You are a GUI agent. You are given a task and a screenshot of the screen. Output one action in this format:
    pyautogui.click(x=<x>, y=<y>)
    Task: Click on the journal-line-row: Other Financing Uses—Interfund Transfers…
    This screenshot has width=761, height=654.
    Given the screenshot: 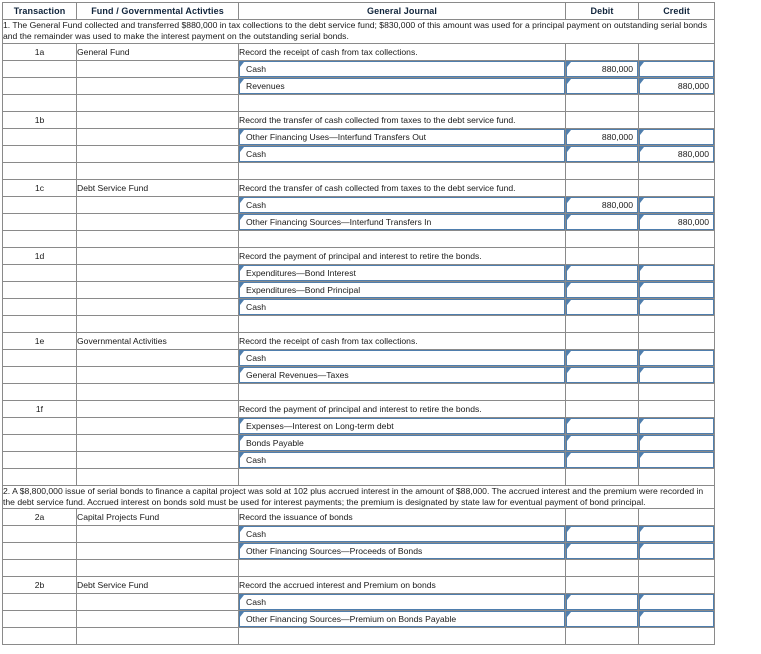 What is the action you would take?
    pyautogui.click(x=358, y=136)
    